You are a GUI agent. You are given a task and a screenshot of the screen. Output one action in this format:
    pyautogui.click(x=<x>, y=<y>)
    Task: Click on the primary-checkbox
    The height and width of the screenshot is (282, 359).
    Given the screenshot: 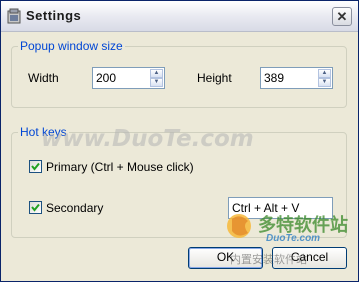 What is the action you would take?
    pyautogui.click(x=35, y=166)
    